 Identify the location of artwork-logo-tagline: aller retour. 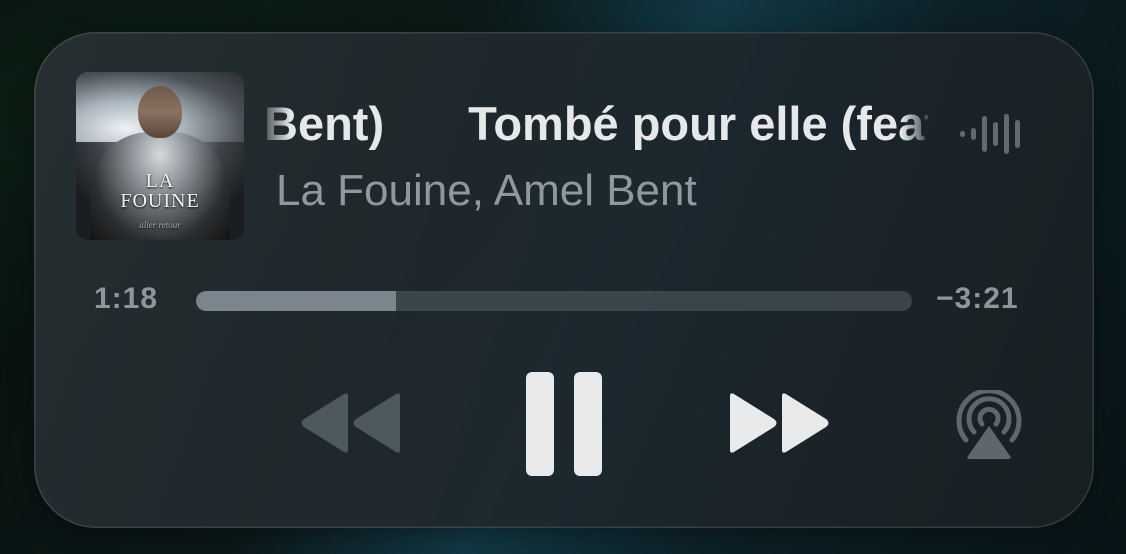
(160, 225).